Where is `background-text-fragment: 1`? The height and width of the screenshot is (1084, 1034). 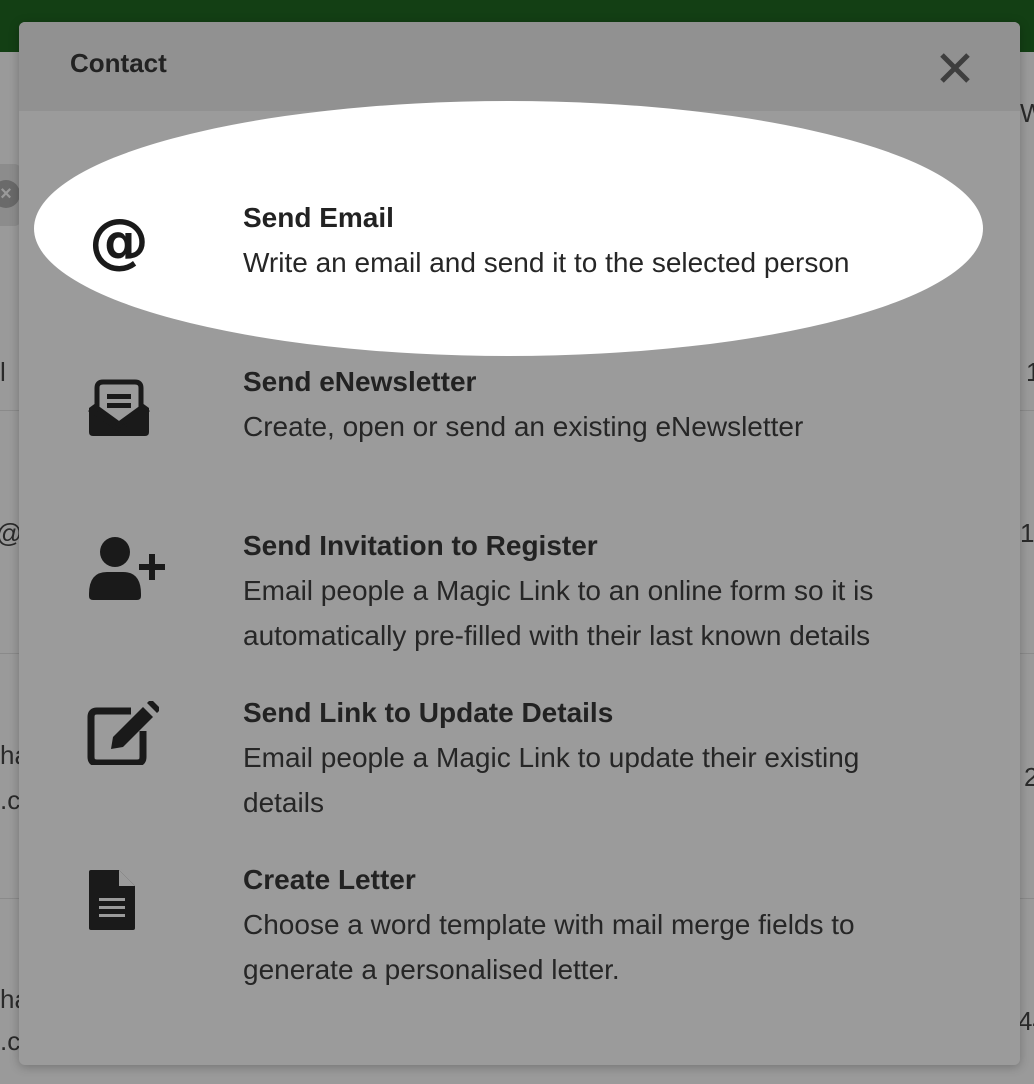
background-text-fragment: 1 is located at coordinates (1030, 372).